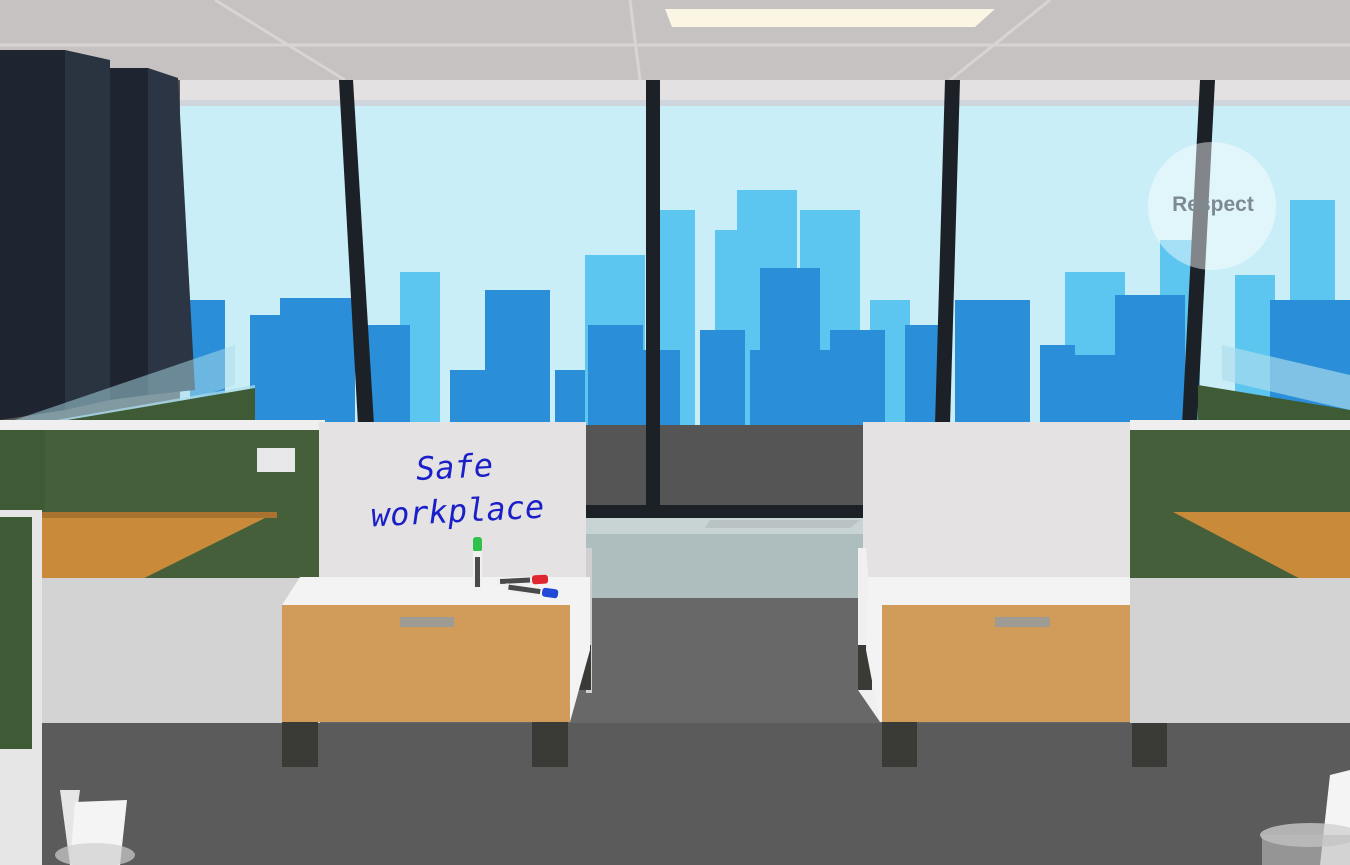  Describe the element at coordinates (276, 460) in the screenshot. I see `pinned-note-icon` at that location.